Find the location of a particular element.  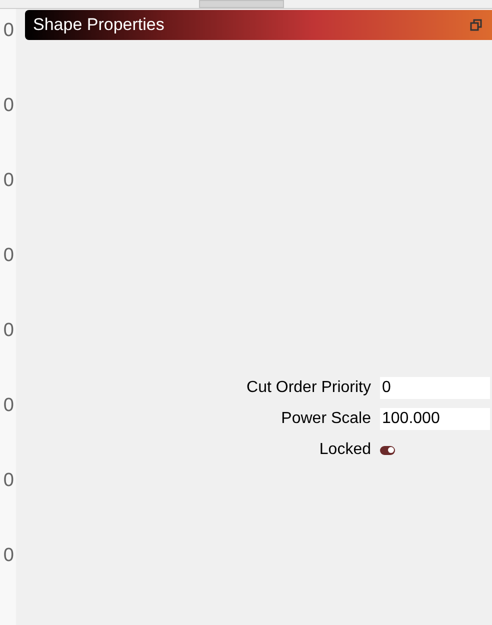

number-field: 100.000 is located at coordinates (435, 419).